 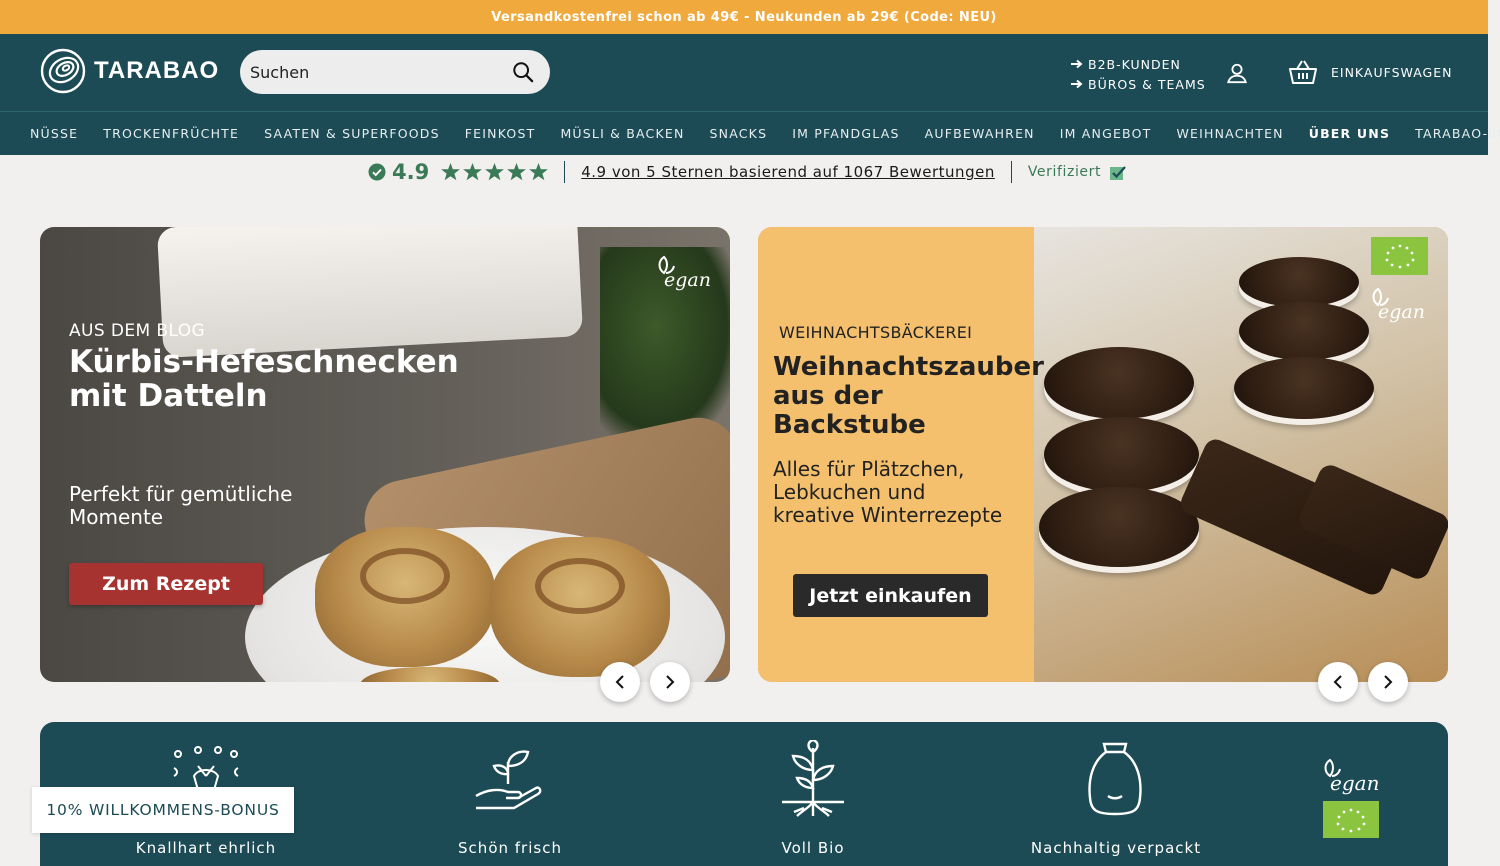 I want to click on check-circle-icon, so click(x=377, y=172).